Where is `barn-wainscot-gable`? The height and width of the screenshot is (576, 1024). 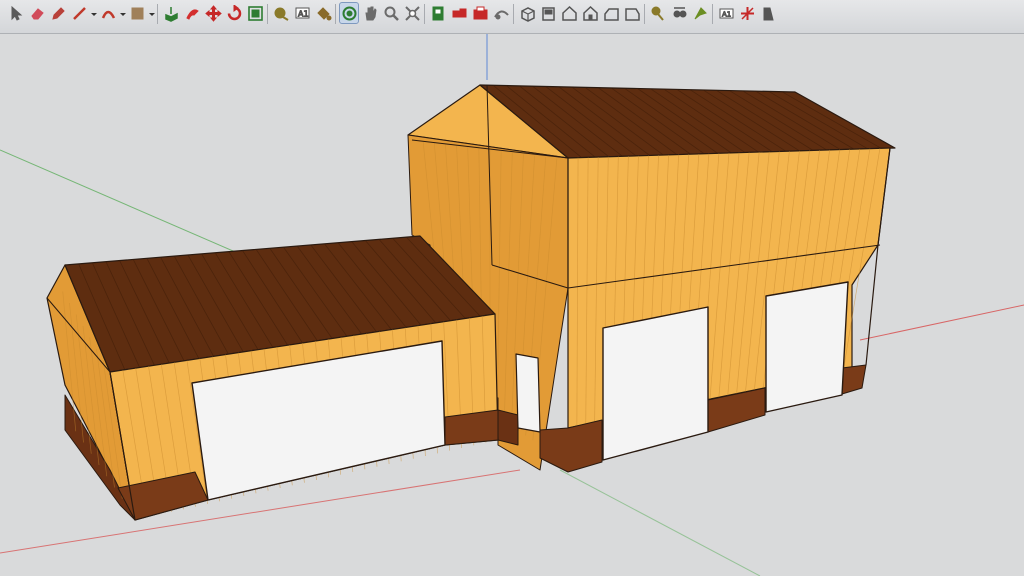
barn-wainscot-gable is located at coordinates (508, 427).